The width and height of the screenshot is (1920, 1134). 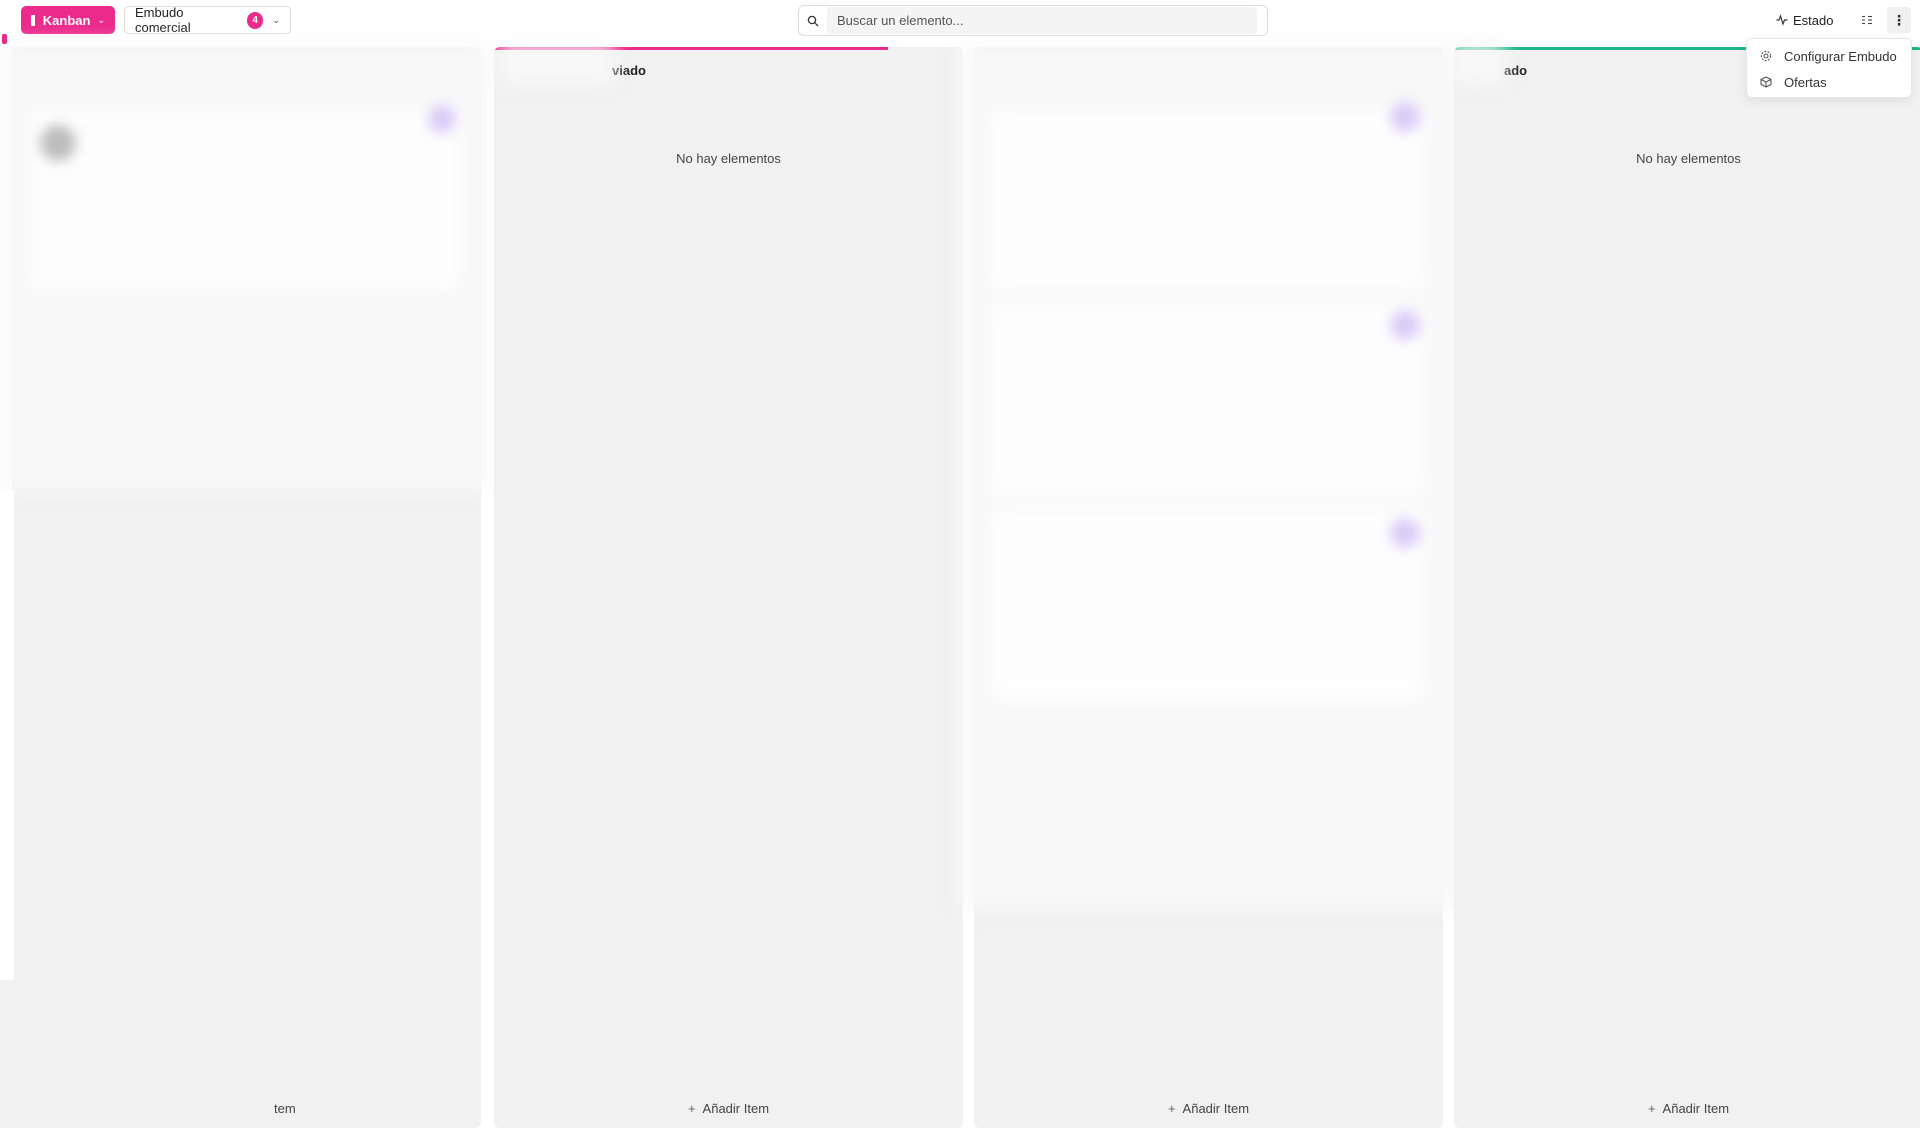 I want to click on options-menu: Configurar Embudo Ofertas, so click(x=1829, y=68).